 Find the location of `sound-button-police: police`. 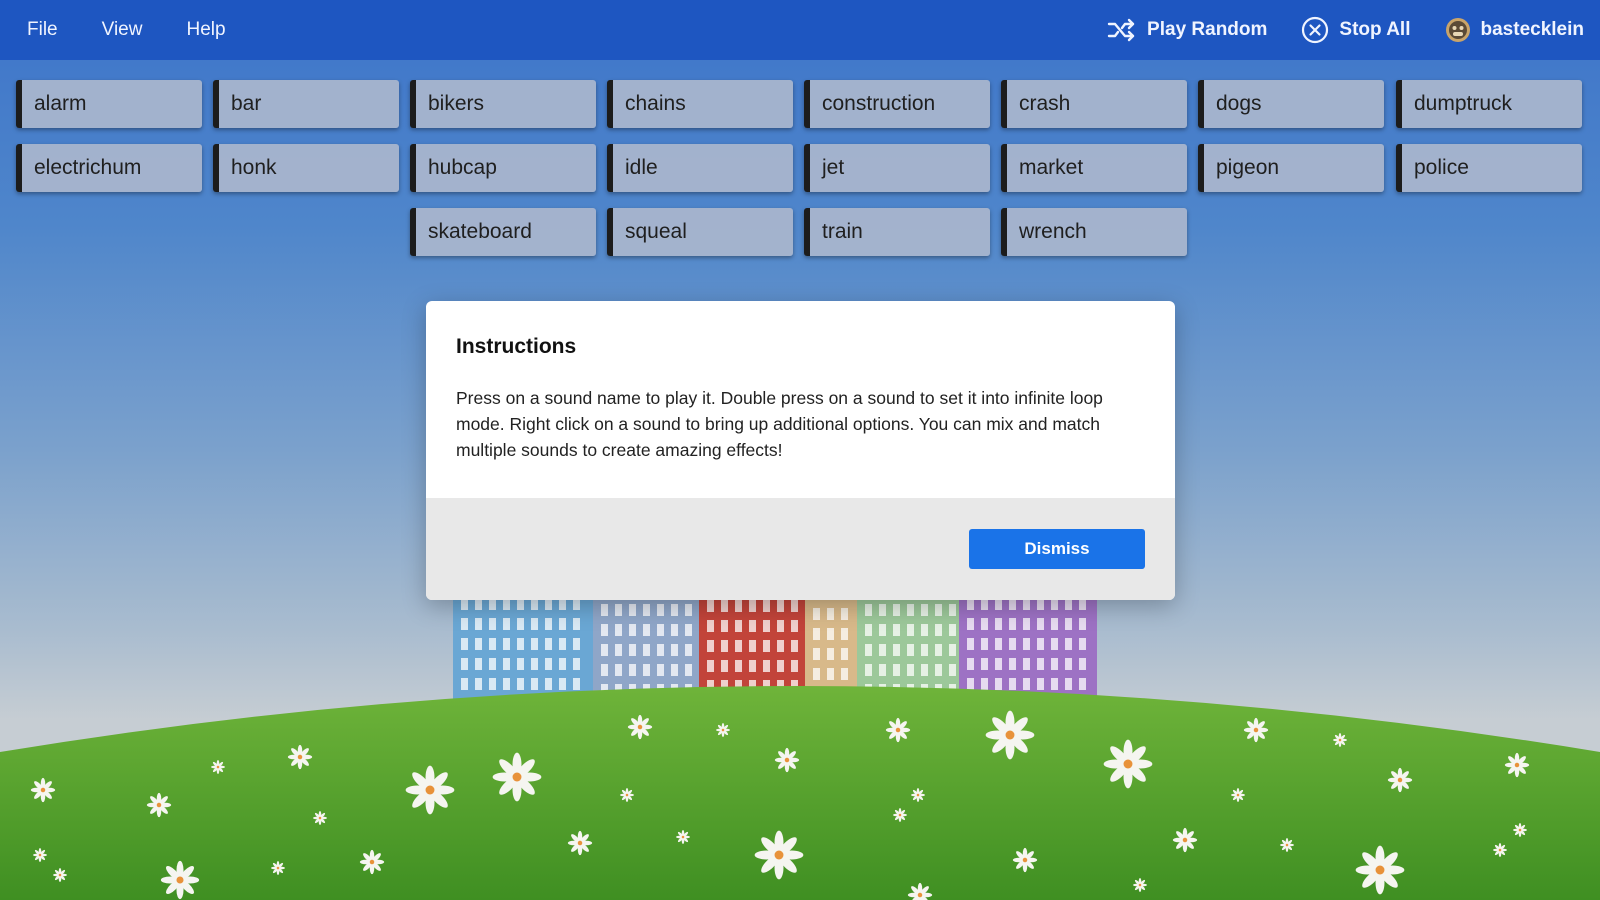

sound-button-police: police is located at coordinates (1489, 168).